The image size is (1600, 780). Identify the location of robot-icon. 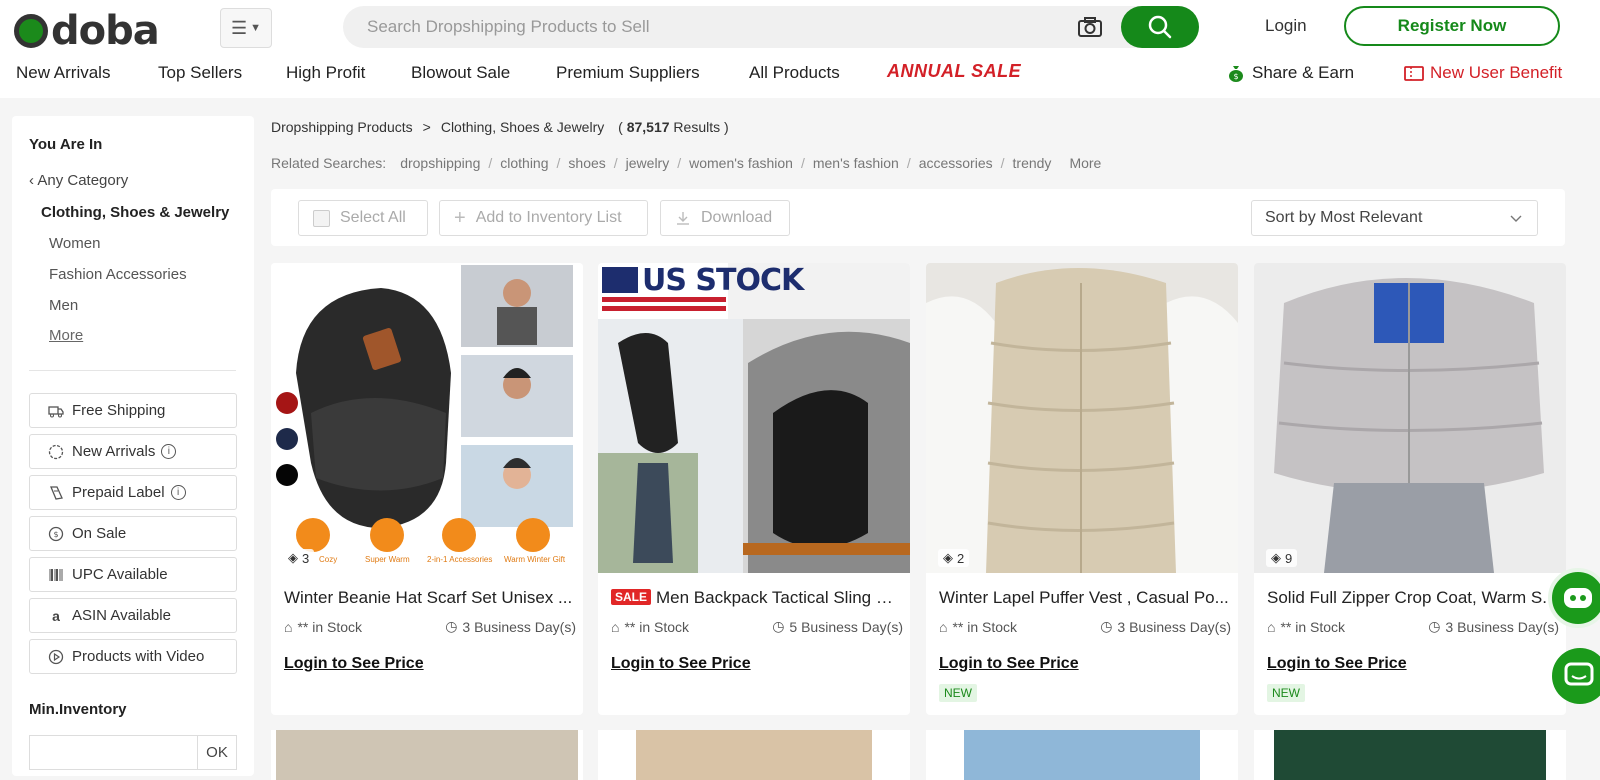
(1578, 598).